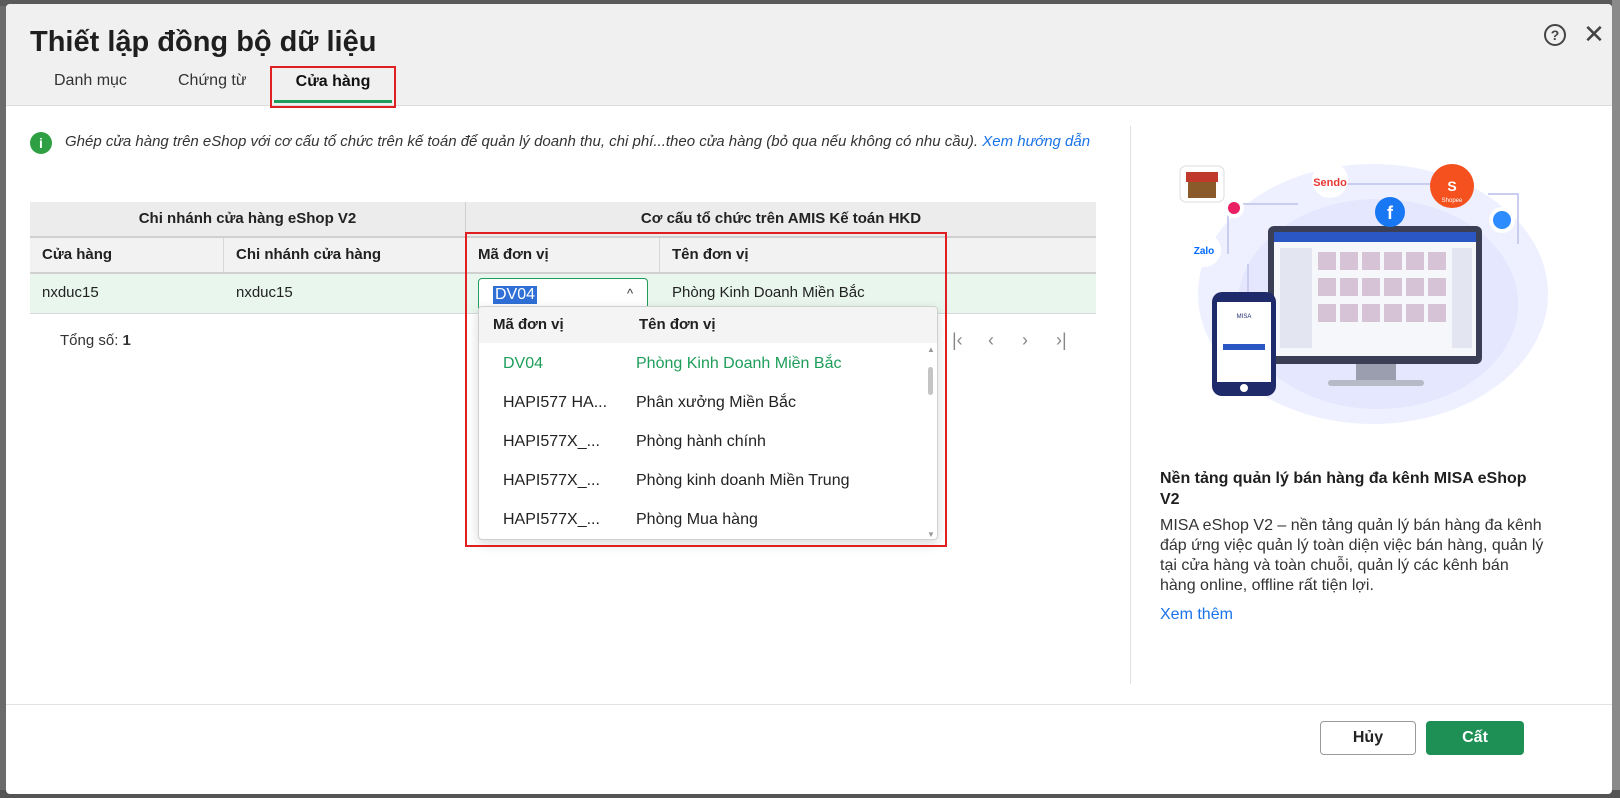 This screenshot has height=798, width=1620. Describe the element at coordinates (1036, 141) in the screenshot. I see `guide-link: Xem hướng dẫn` at that location.